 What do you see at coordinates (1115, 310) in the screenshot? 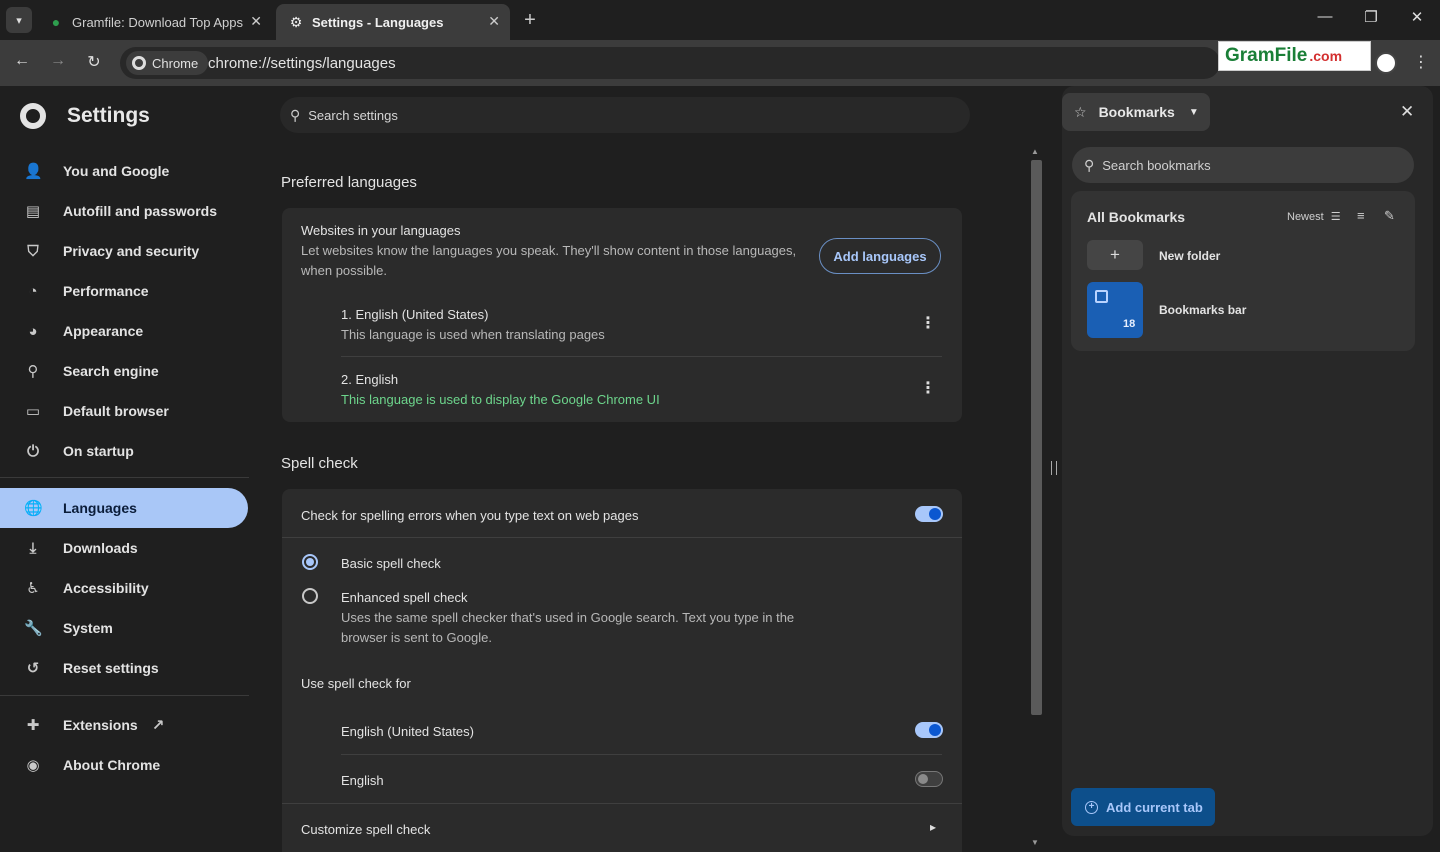
I see `bookmarks-bar-folder: 18` at bounding box center [1115, 310].